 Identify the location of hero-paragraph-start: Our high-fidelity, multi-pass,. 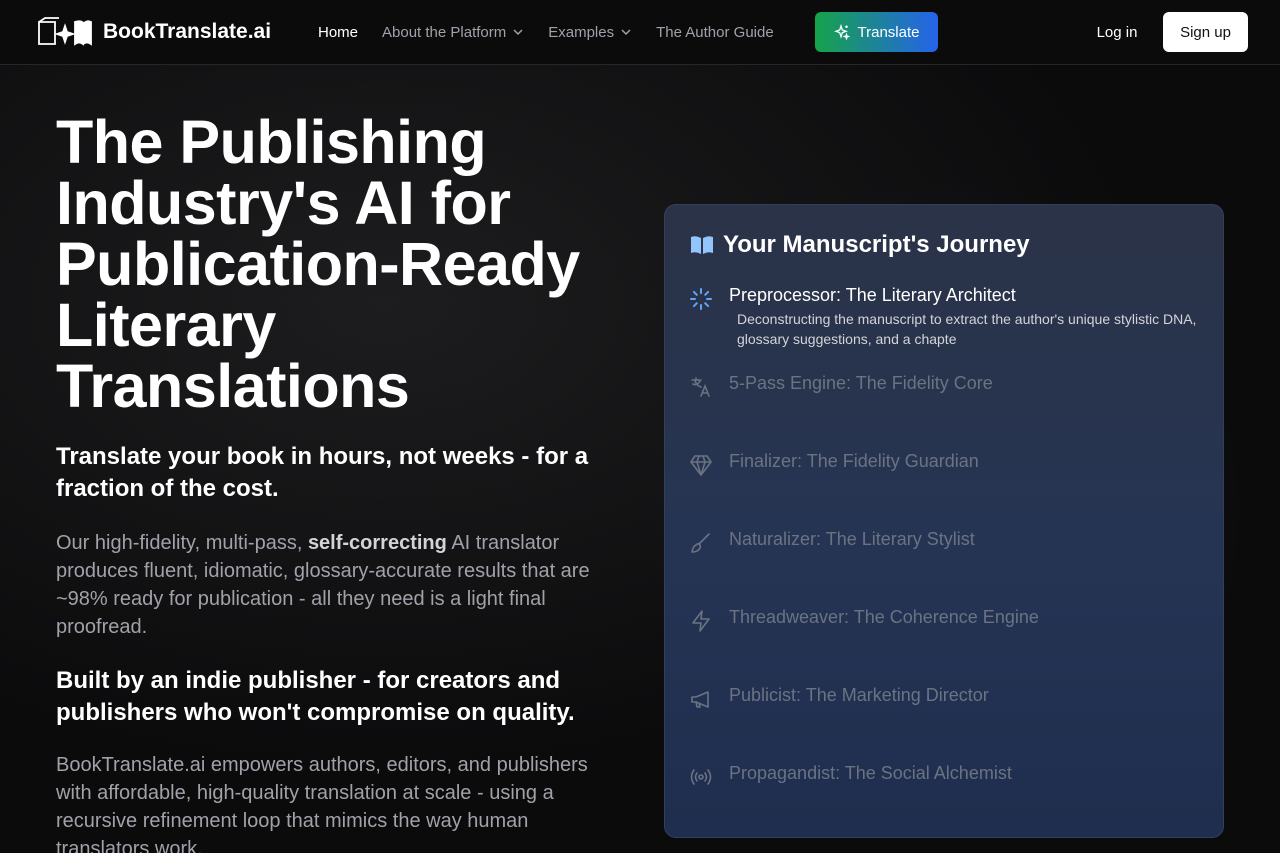
(182, 543).